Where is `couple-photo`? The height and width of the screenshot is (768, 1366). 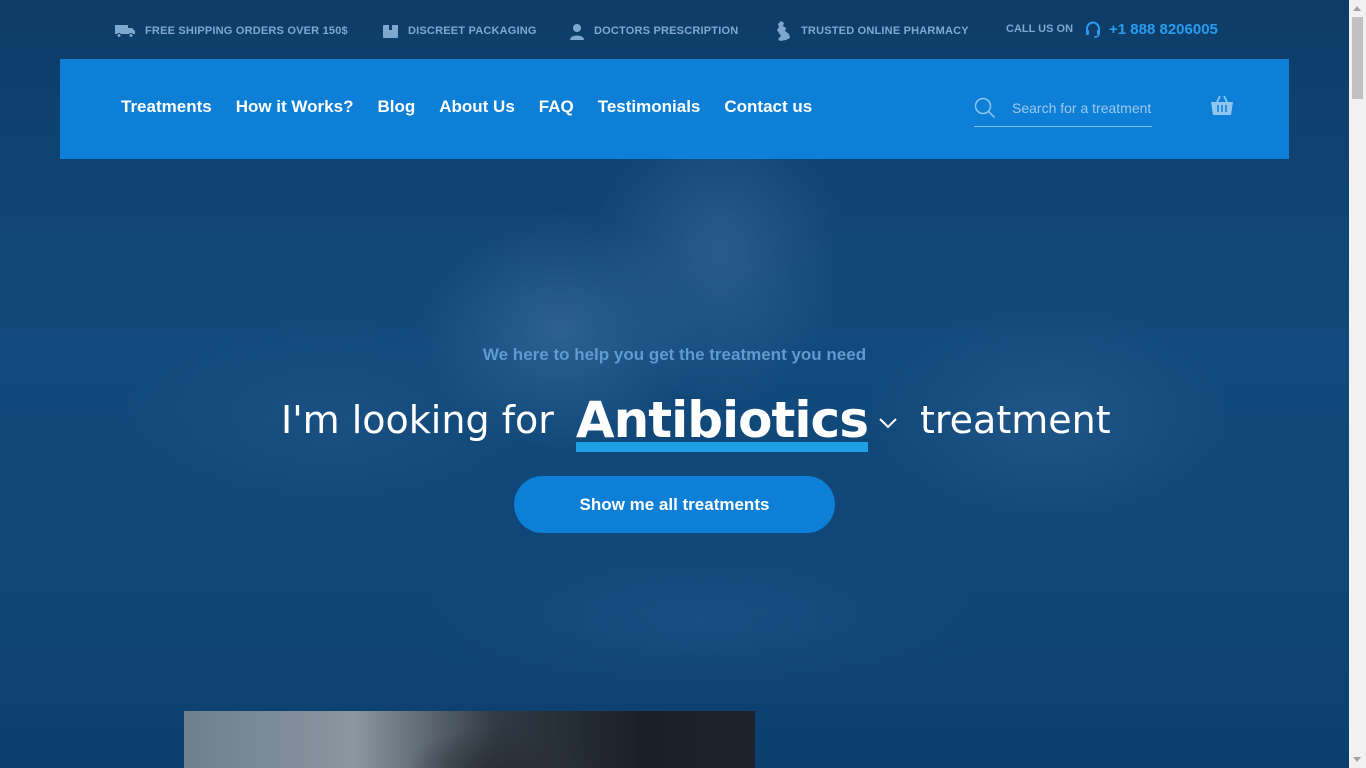
couple-photo is located at coordinates (469, 739).